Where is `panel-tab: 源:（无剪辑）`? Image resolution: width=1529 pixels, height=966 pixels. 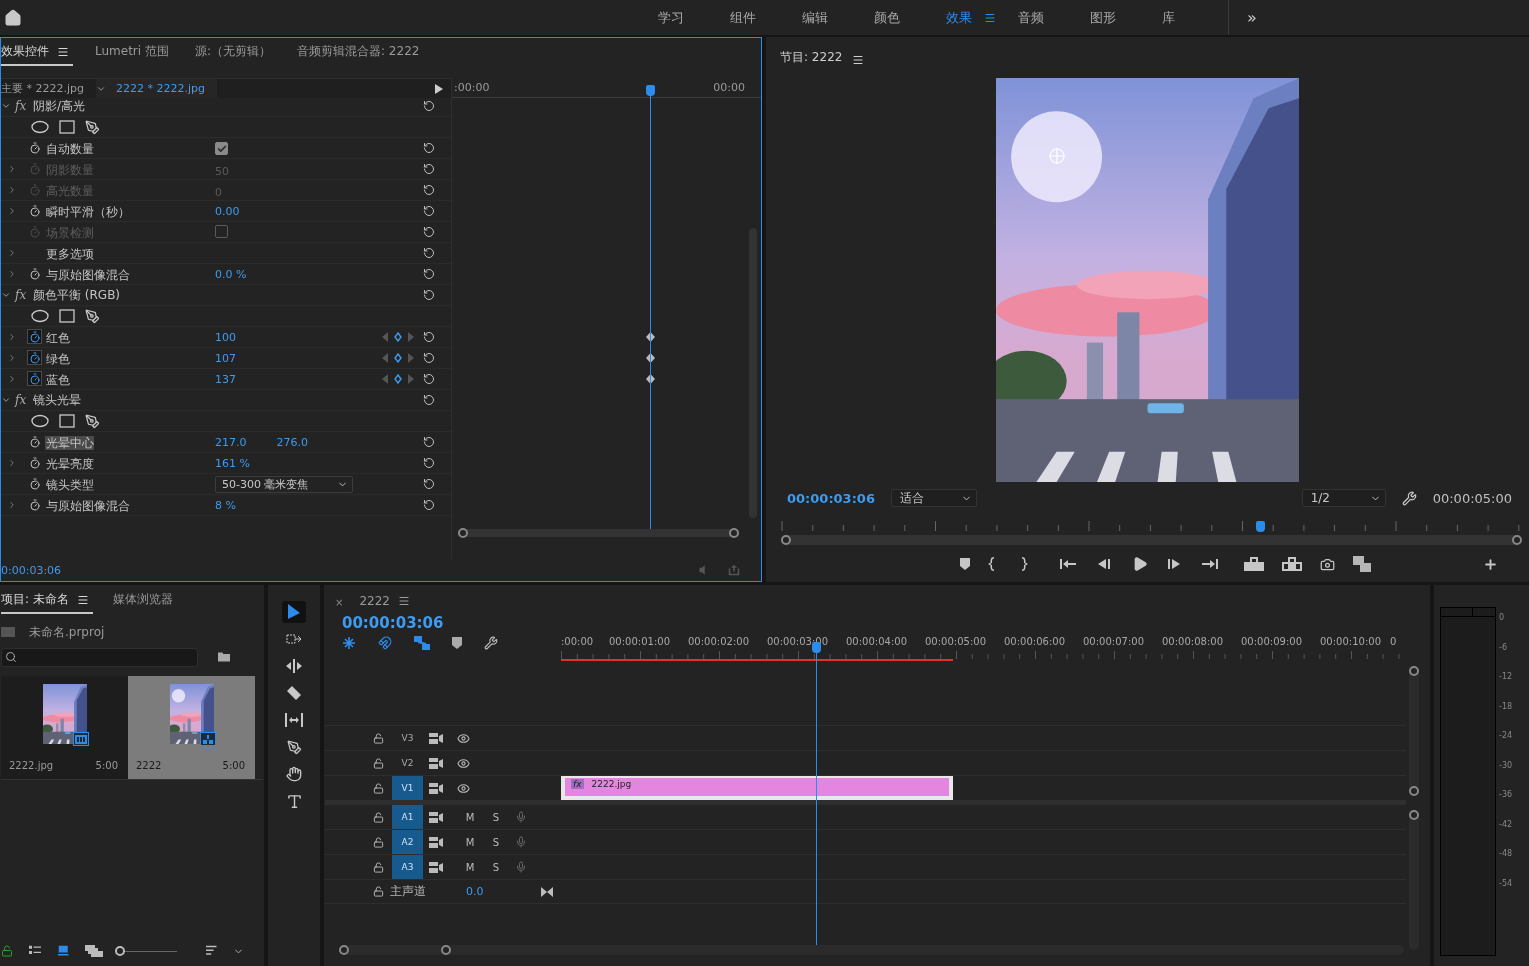 panel-tab: 源:（无剪辑） is located at coordinates (234, 54).